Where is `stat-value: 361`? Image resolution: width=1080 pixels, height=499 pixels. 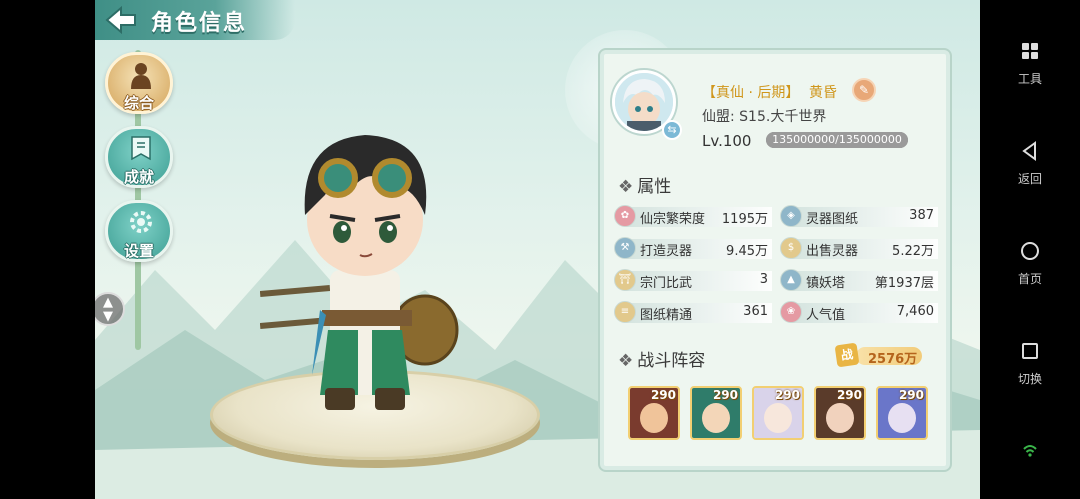
stat-value: 361 is located at coordinates (755, 311).